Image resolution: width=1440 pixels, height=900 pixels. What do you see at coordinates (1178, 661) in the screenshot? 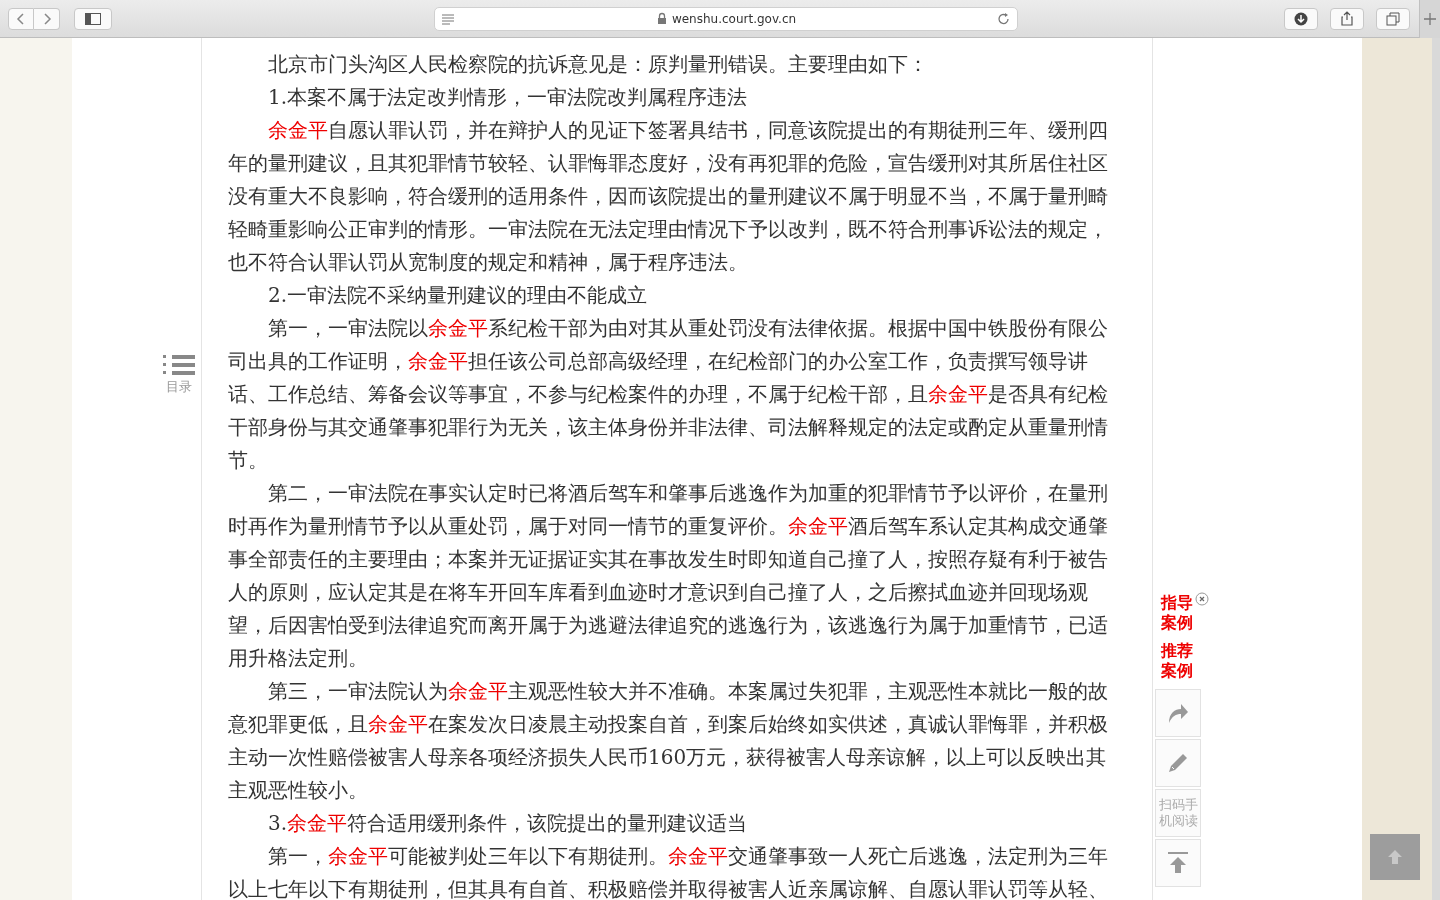
I see `sidebar-link: 推荐案例` at bounding box center [1178, 661].